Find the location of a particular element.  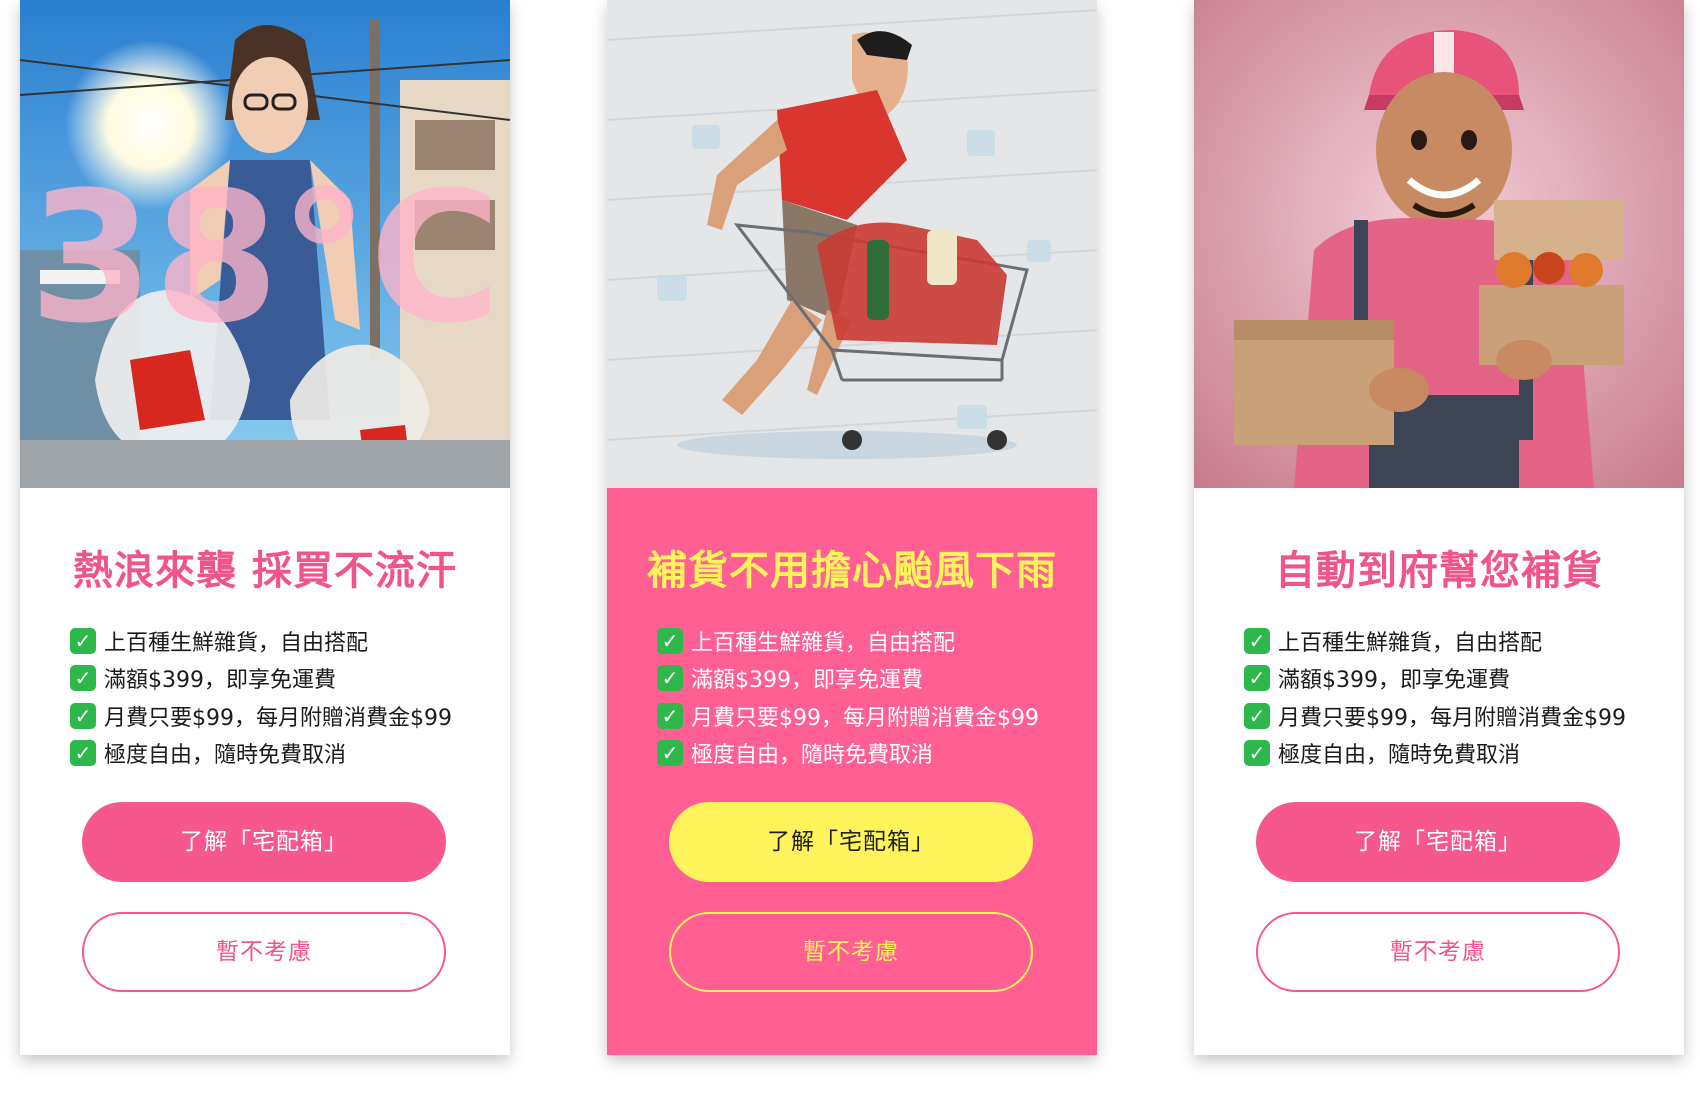

temperature-overlay-text: 38°C is located at coordinates (265, 258).